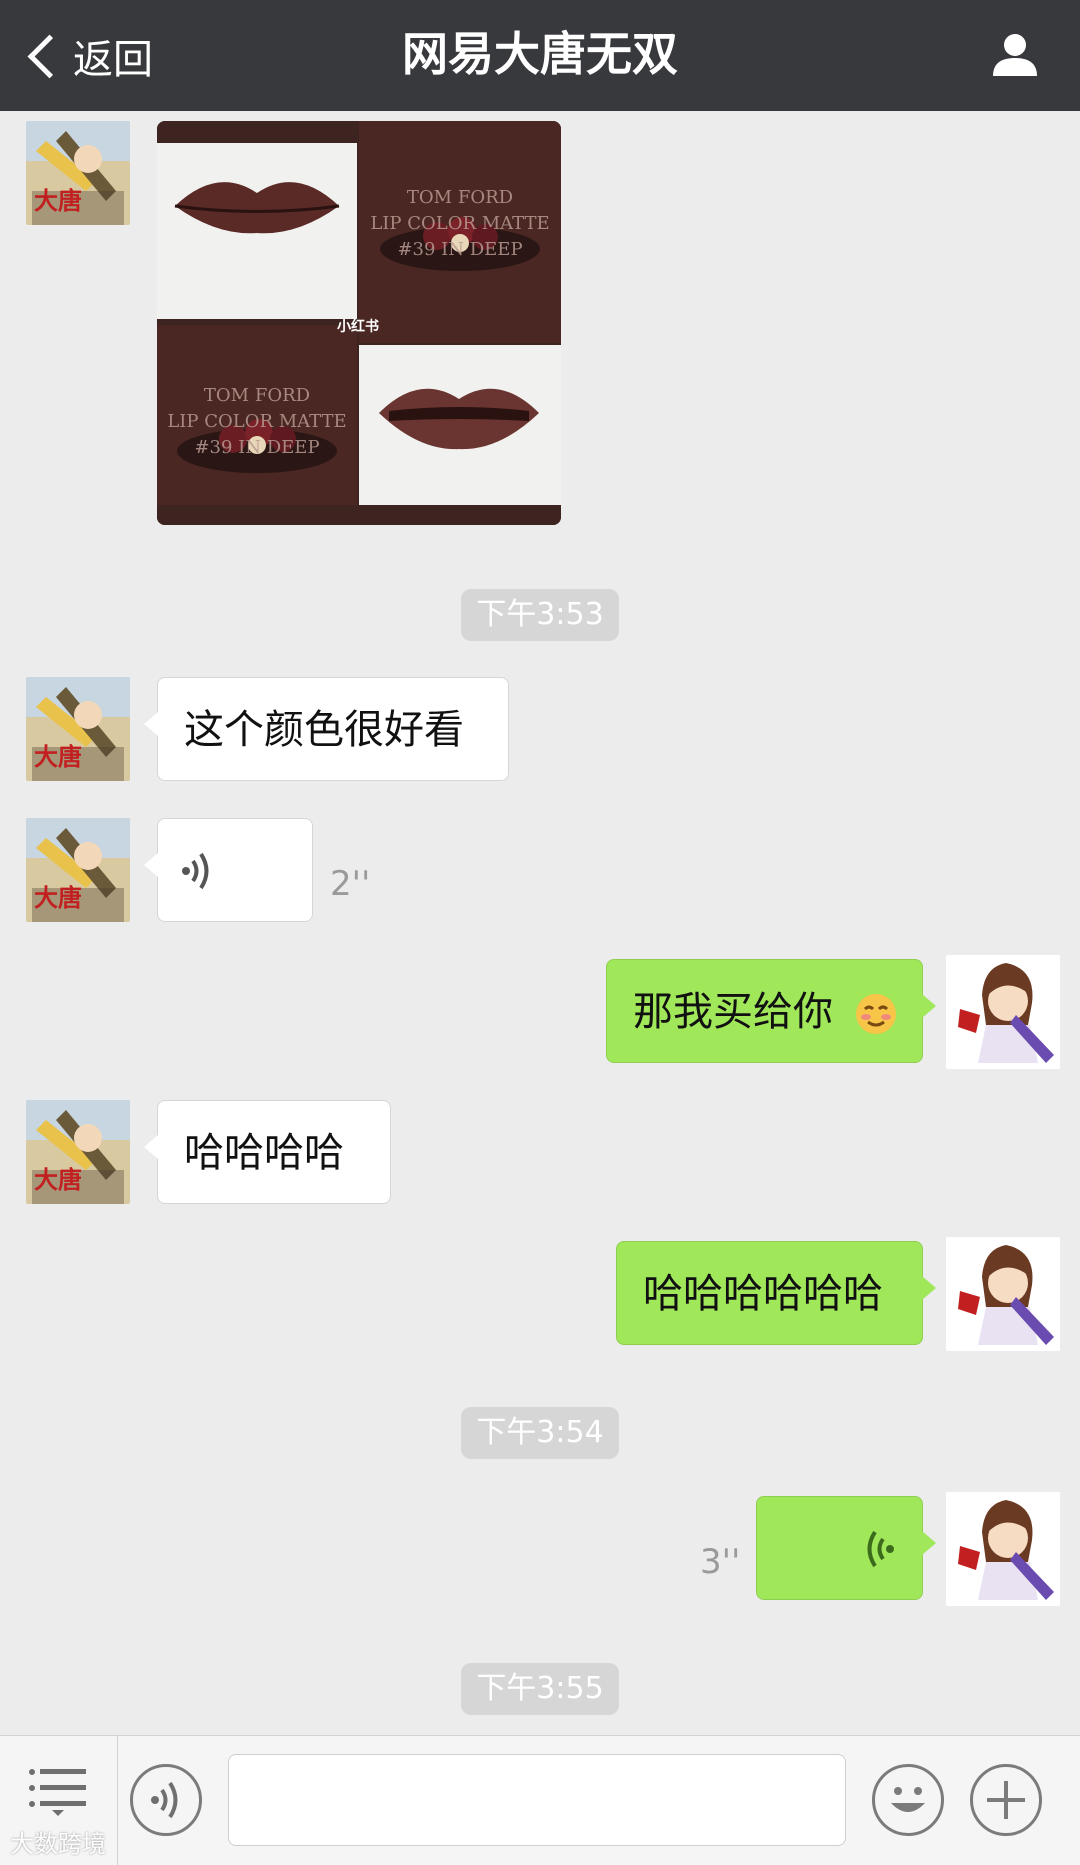  I want to click on input-bar: 大数跨境, so click(540, 1800).